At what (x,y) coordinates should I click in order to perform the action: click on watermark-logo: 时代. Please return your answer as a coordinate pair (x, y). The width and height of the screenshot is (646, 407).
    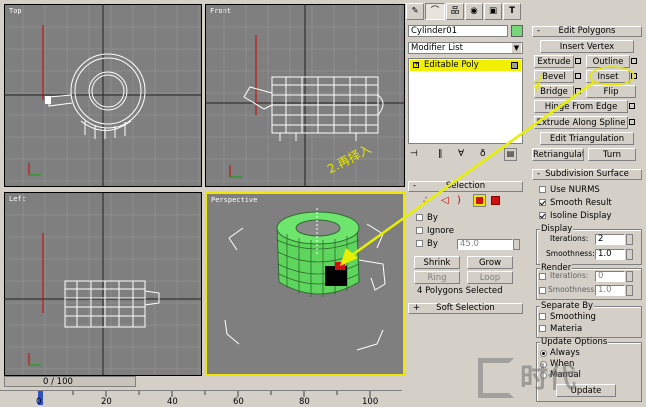
    Looking at the image, I should click on (561, 380).